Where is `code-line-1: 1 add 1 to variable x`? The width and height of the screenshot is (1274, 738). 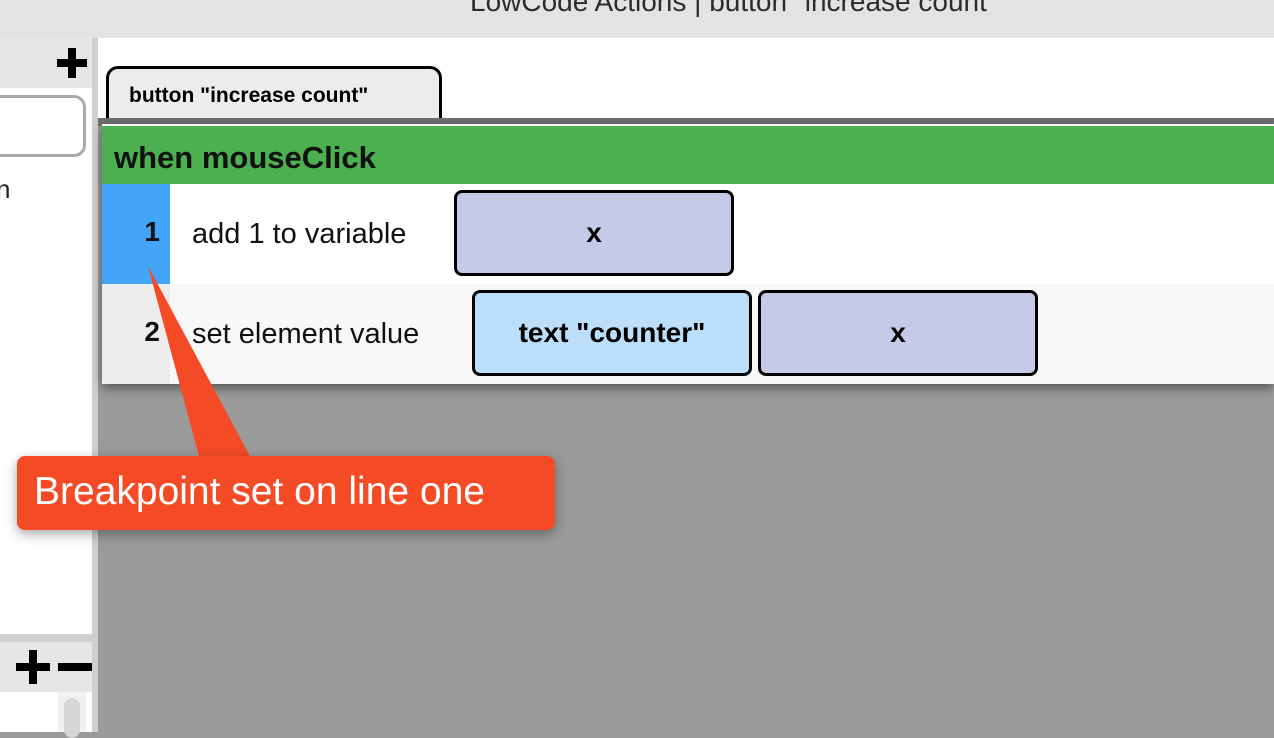 code-line-1: 1 add 1 to variable x is located at coordinates (688, 234).